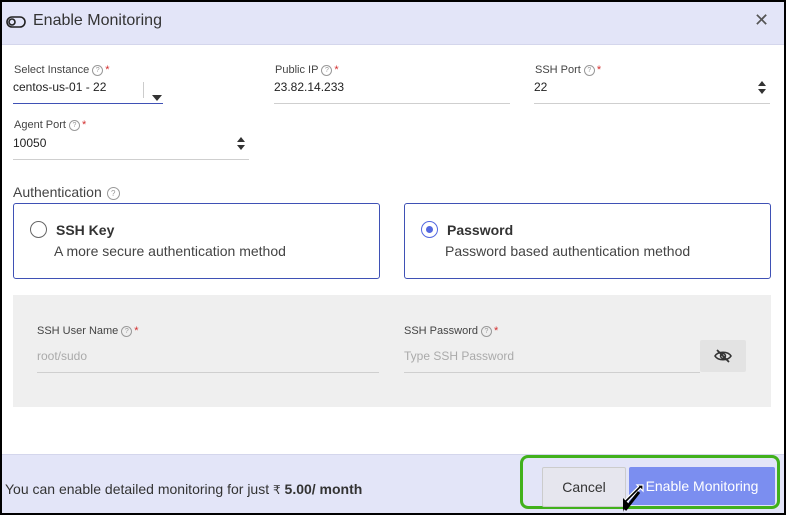  I want to click on eye-off-icon, so click(723, 358).